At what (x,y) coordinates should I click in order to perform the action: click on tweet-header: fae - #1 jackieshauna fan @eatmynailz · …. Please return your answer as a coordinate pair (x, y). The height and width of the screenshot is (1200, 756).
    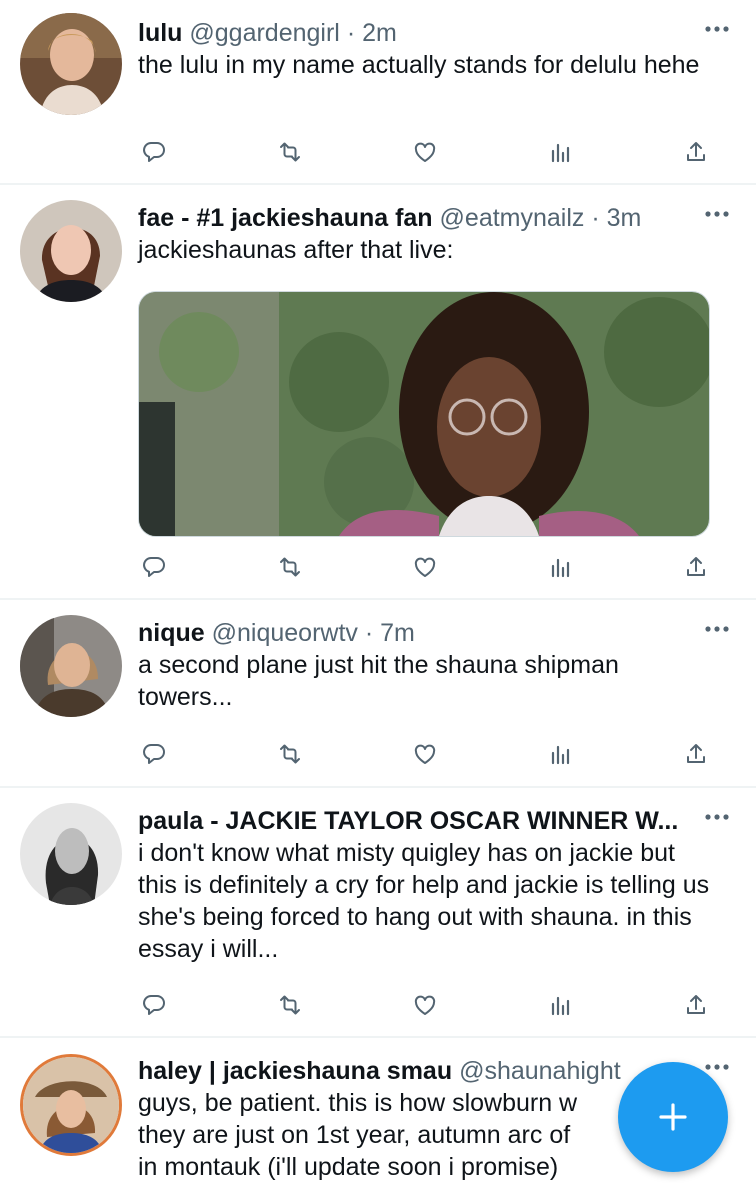
    Looking at the image, I should click on (417, 218).